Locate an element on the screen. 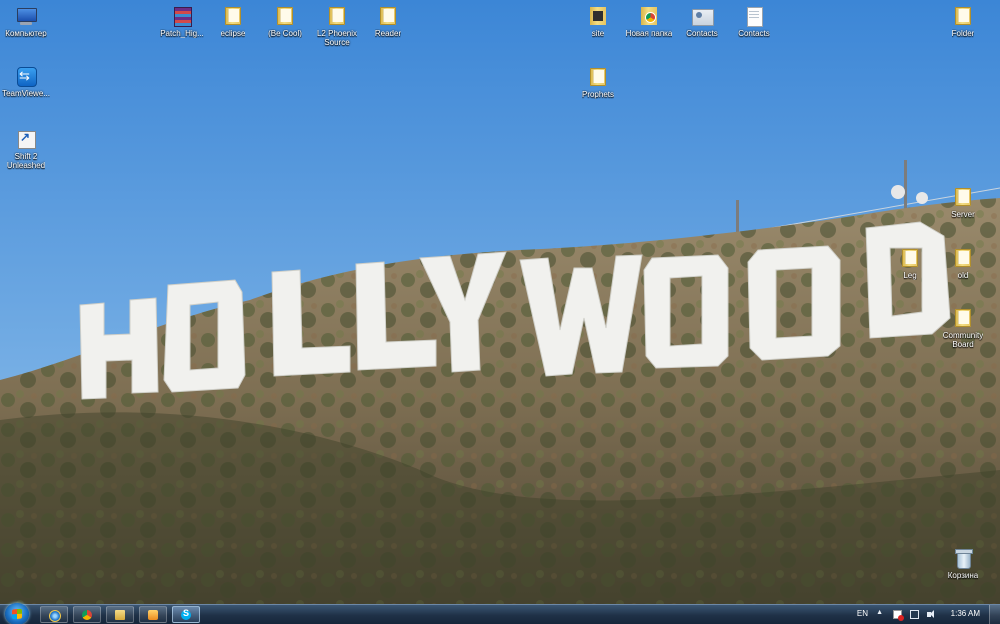 The height and width of the screenshot is (624, 1000). recycle-bin-icon is located at coordinates (963, 558).